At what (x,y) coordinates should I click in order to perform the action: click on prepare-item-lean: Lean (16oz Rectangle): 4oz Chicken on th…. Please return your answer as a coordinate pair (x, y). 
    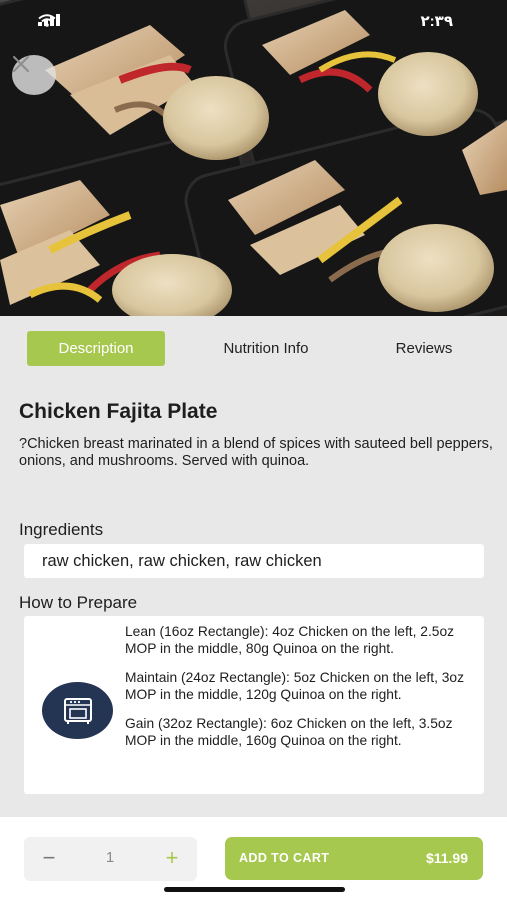
    Looking at the image, I should click on (290, 640).